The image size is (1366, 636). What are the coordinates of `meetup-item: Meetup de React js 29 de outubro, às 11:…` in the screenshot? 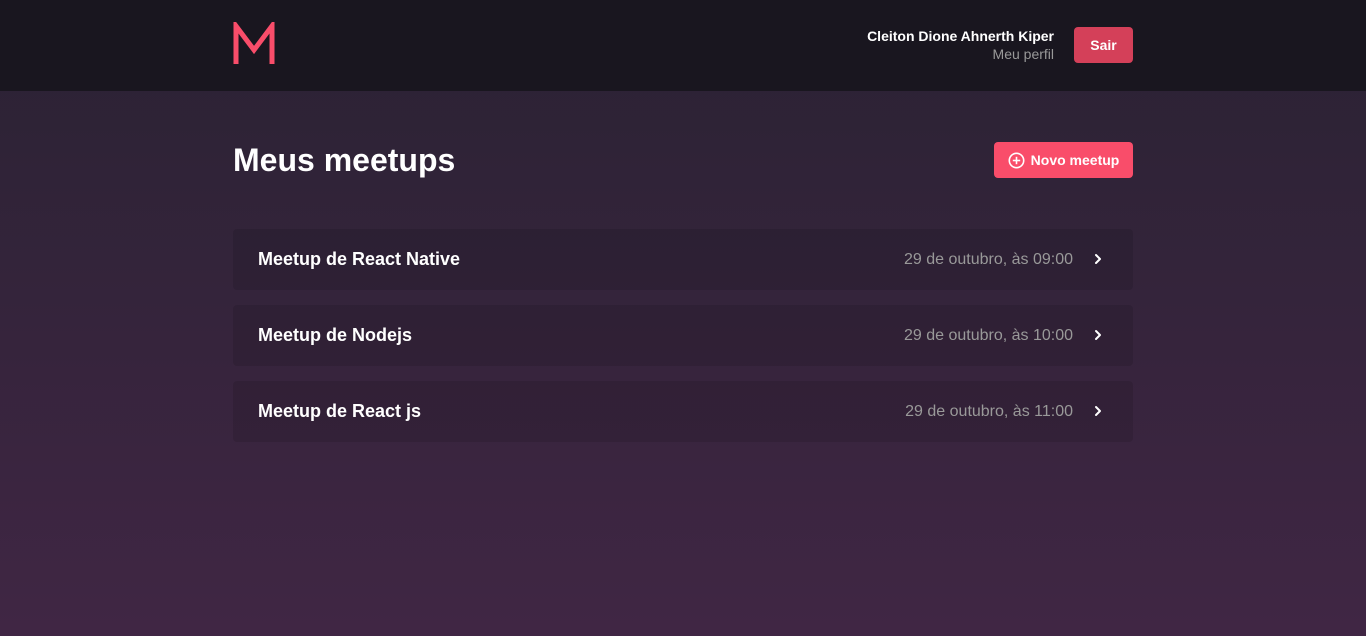 It's located at (683, 411).